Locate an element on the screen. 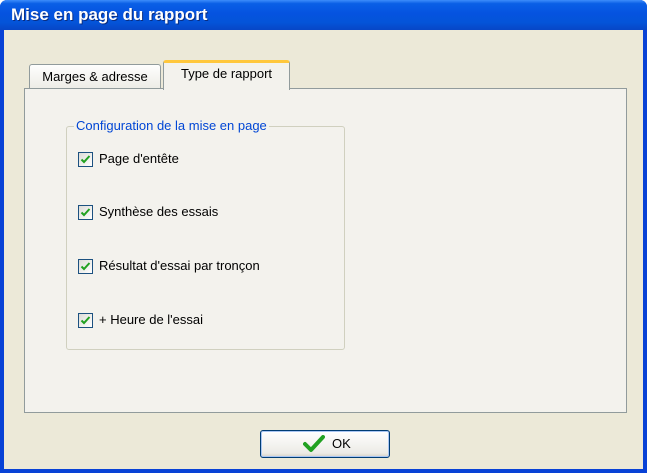  option-label: + Heure de l'essai is located at coordinates (151, 319).